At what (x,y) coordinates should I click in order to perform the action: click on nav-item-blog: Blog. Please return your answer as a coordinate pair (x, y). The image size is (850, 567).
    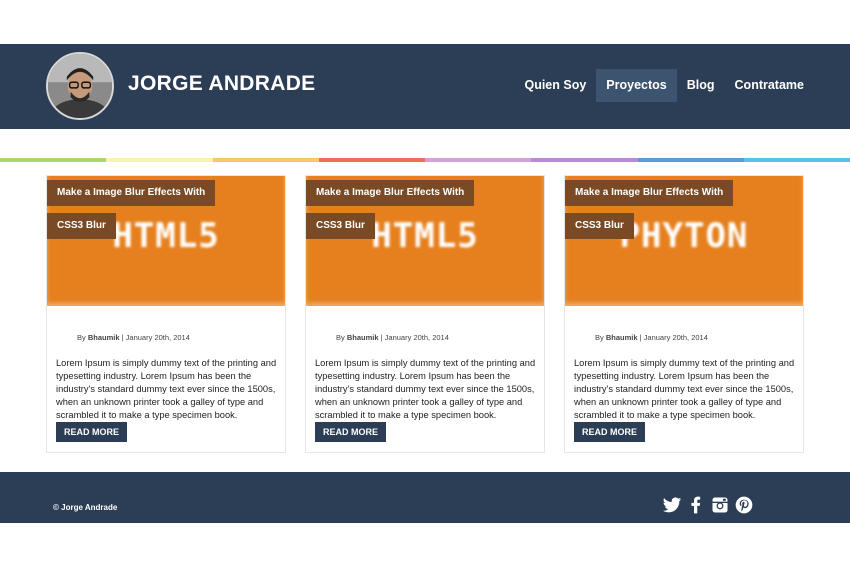
    Looking at the image, I should click on (701, 85).